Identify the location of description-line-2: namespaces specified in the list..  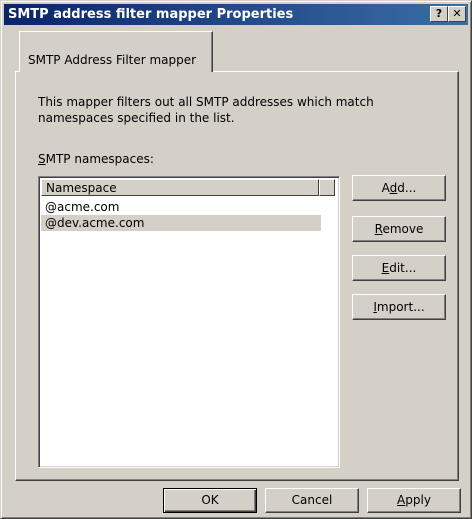
(136, 118).